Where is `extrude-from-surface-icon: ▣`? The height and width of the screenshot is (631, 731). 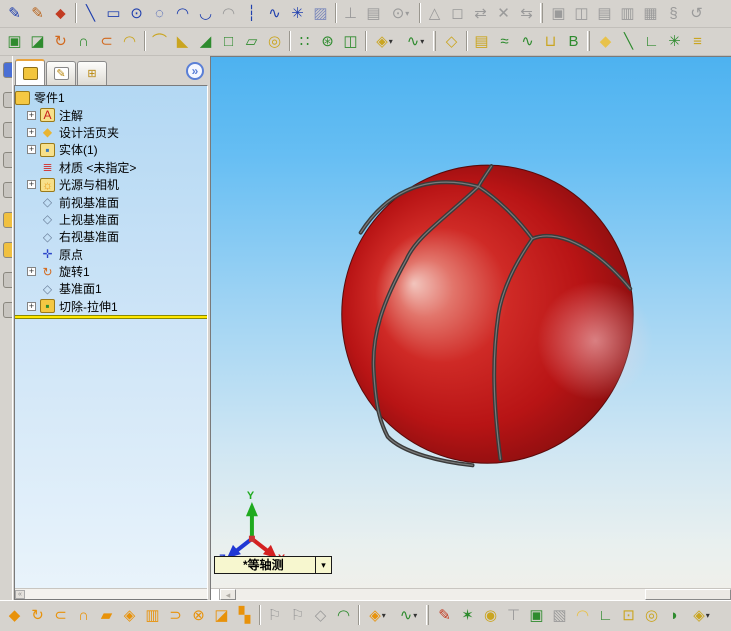
extrude-from-surface-icon: ▣ is located at coordinates (536, 615).